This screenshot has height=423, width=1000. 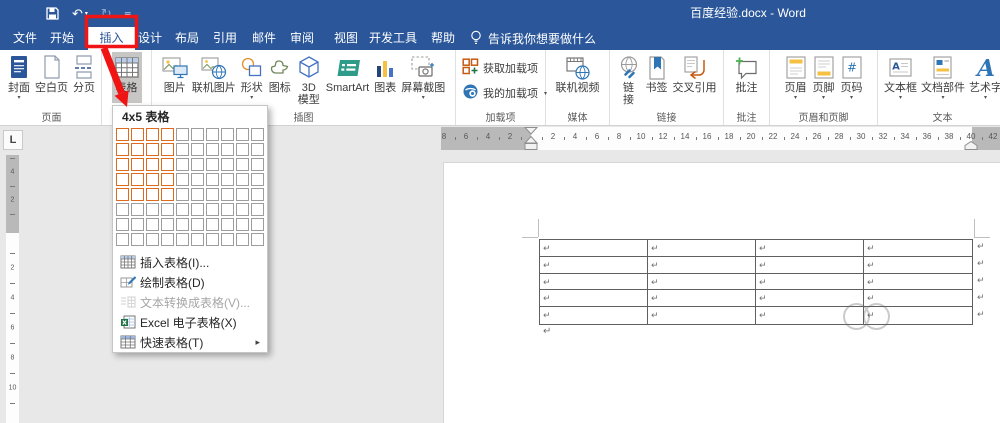 What do you see at coordinates (212, 194) in the screenshot?
I see `grid-cell-7x5` at bounding box center [212, 194].